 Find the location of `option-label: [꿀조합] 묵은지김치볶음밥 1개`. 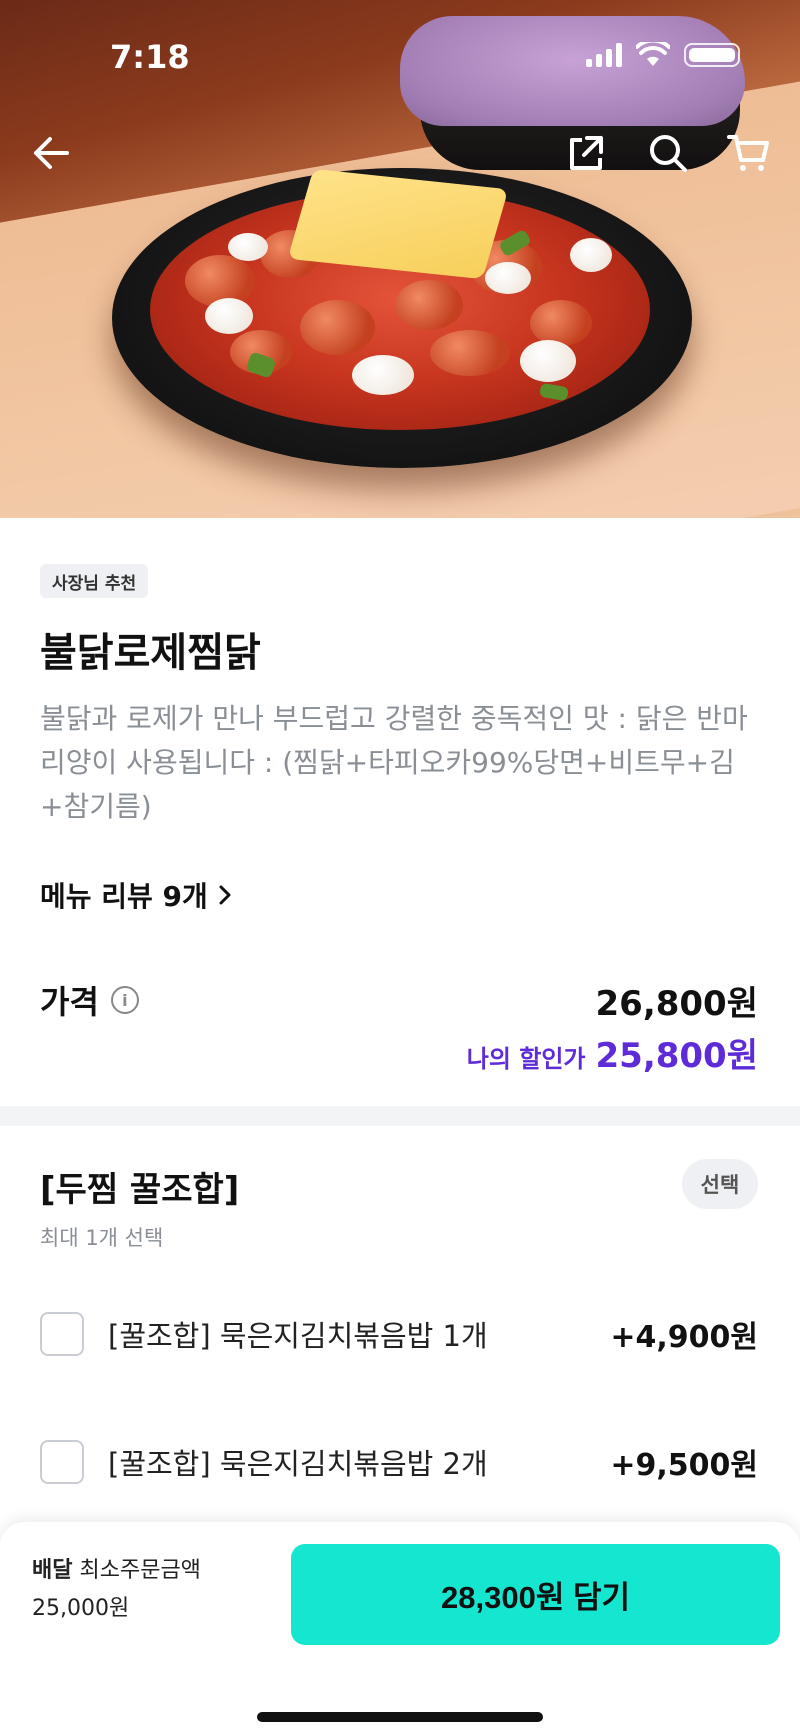

option-label: [꿀조합] 묵은지김치볶음밥 1개 is located at coordinates (298, 1336).